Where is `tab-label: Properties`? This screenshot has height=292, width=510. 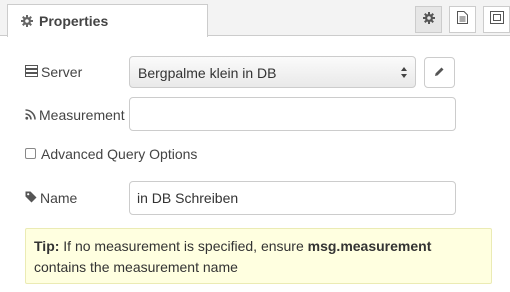
tab-label: Properties is located at coordinates (74, 21).